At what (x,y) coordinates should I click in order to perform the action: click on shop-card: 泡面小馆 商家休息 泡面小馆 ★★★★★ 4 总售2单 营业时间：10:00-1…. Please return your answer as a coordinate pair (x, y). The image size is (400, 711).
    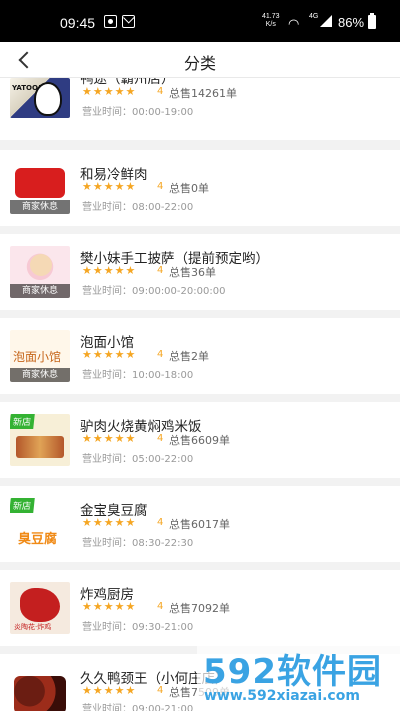
    Looking at the image, I should click on (200, 356).